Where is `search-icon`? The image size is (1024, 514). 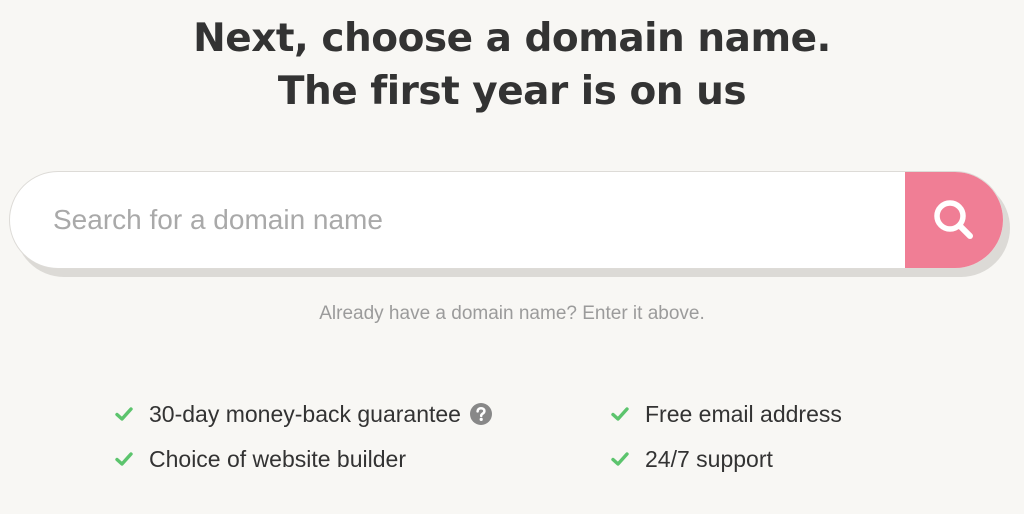
search-icon is located at coordinates (953, 219).